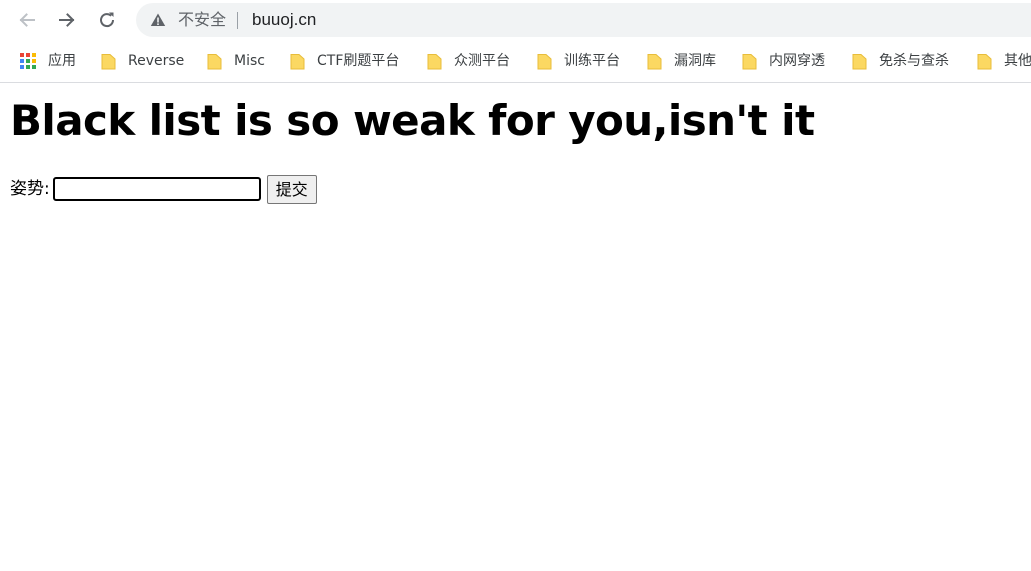  I want to click on bookmark-label: 众测平台, so click(482, 61).